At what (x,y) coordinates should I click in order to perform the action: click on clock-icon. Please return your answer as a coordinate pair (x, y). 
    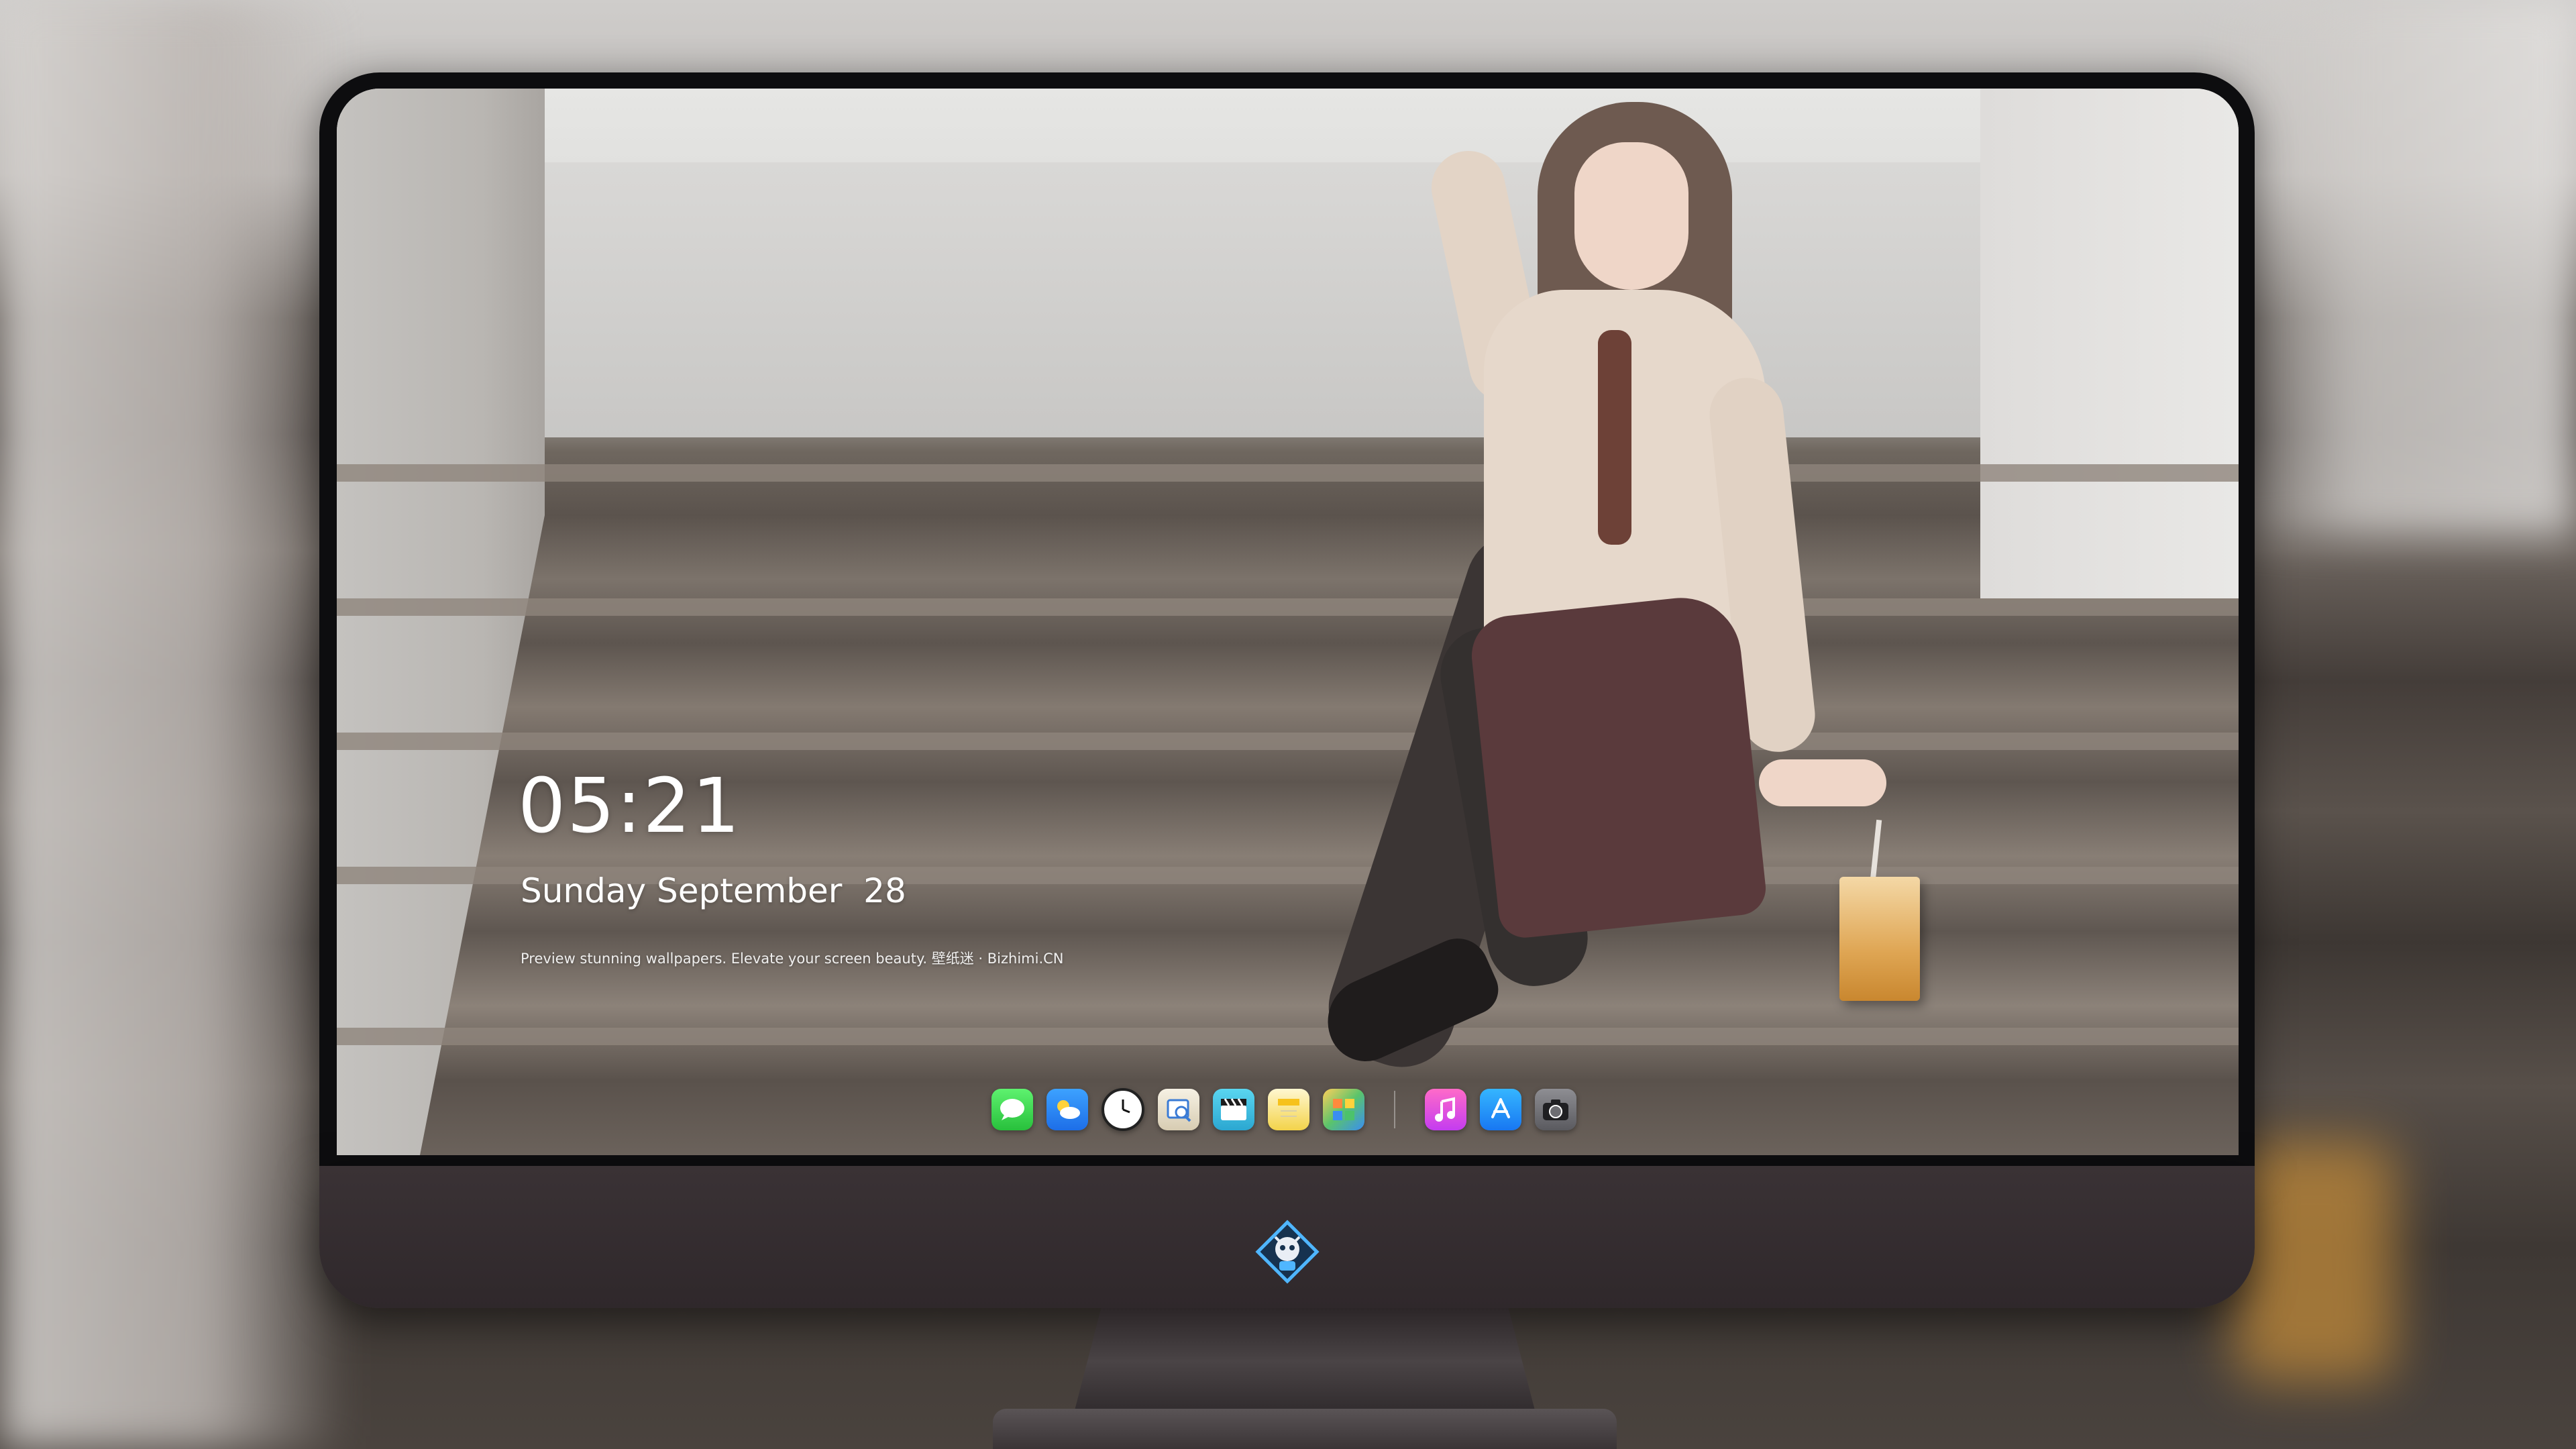
    Looking at the image, I should click on (1123, 1109).